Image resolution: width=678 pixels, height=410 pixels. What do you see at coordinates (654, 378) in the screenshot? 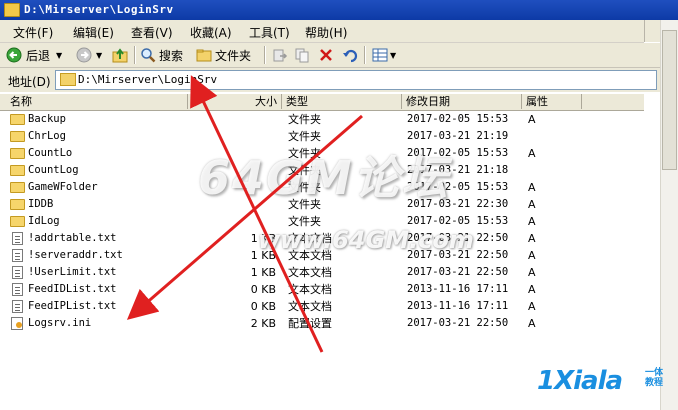
I see `brand-tag: 一体 教程` at bounding box center [654, 378].